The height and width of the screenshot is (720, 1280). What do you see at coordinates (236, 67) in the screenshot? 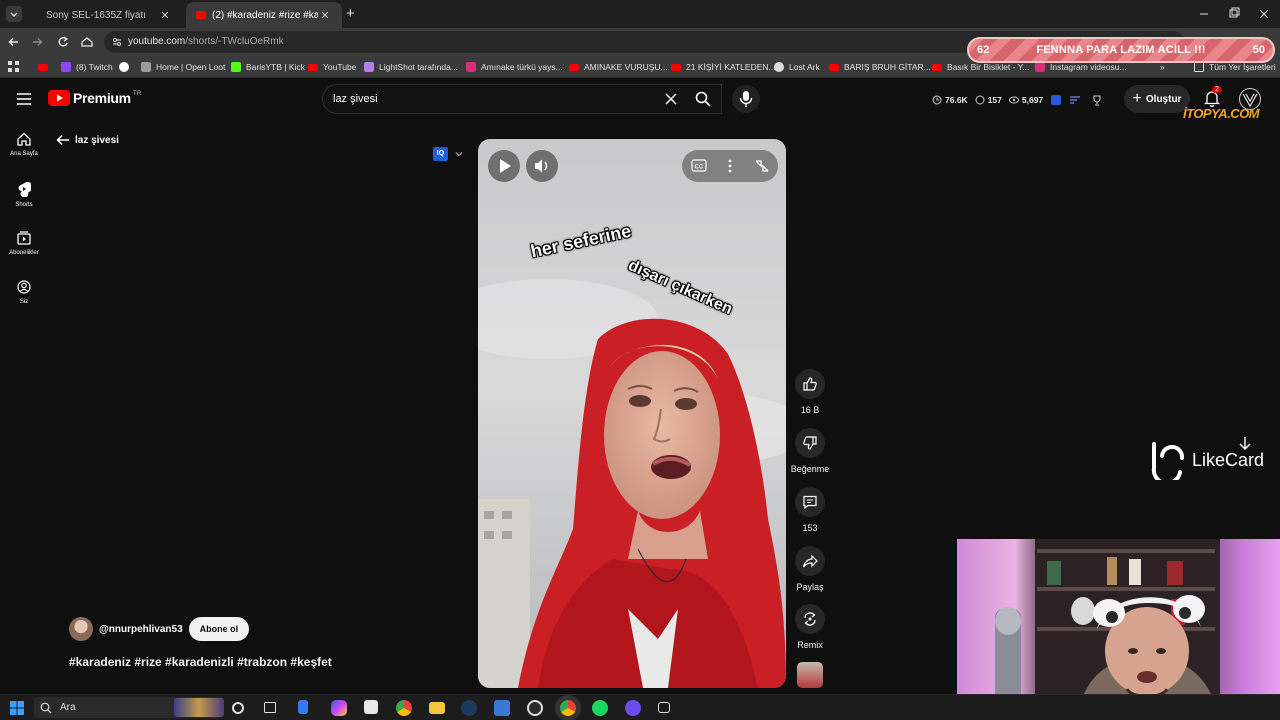
I see `kick-icon` at bounding box center [236, 67].